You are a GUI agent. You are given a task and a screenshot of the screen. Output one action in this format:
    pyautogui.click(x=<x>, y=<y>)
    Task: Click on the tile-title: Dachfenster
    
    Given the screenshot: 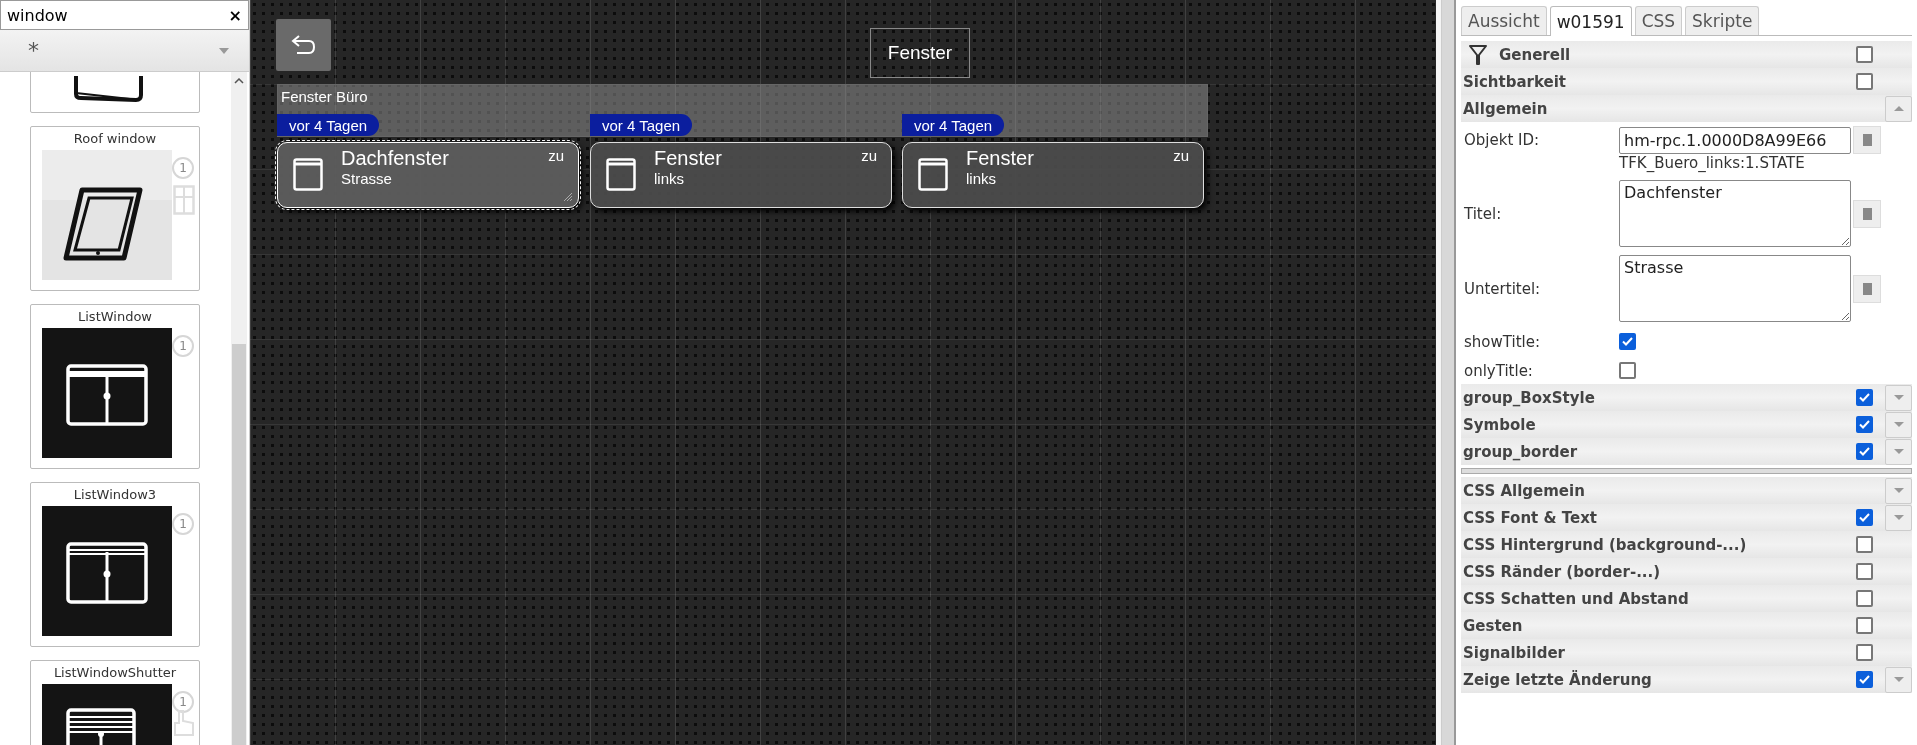 What is the action you would take?
    pyautogui.click(x=395, y=158)
    